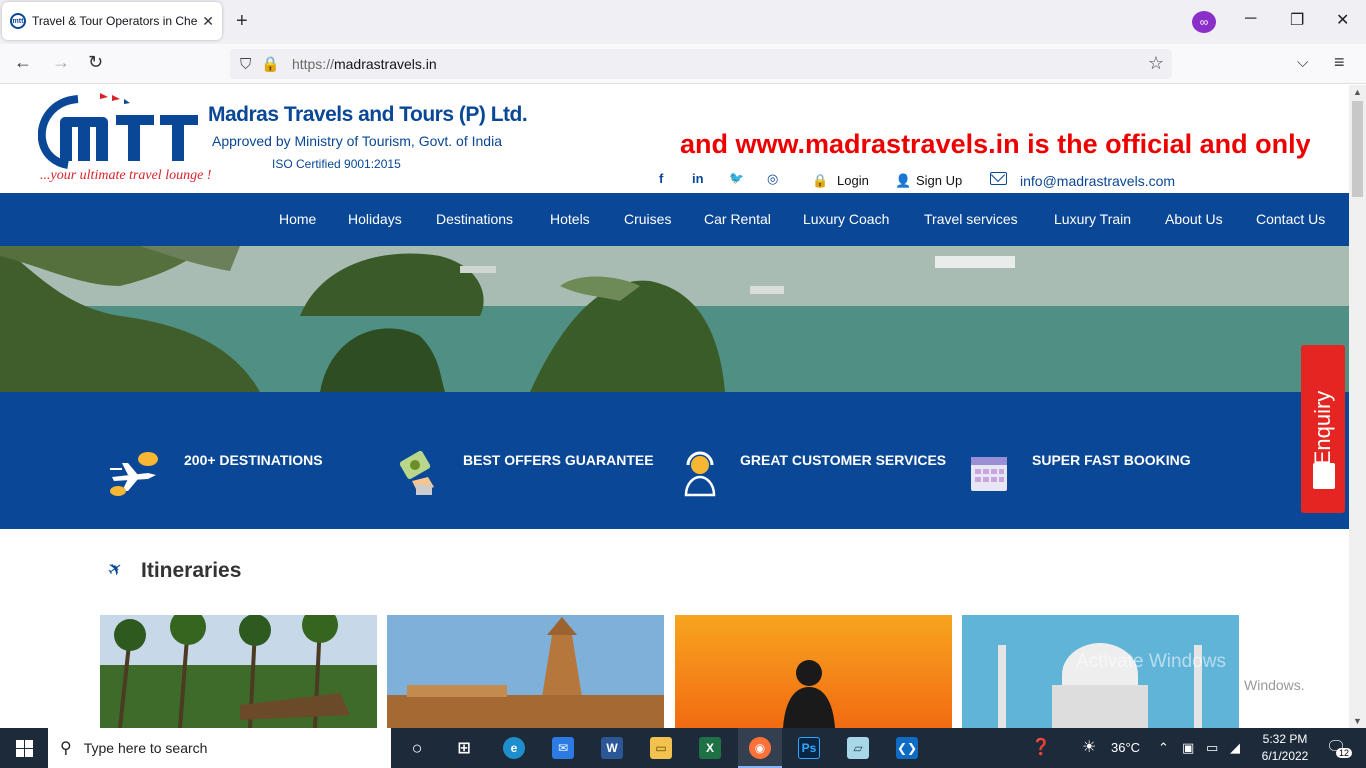  Describe the element at coordinates (474, 219) in the screenshot. I see `menu-destinations: Destinations` at that location.